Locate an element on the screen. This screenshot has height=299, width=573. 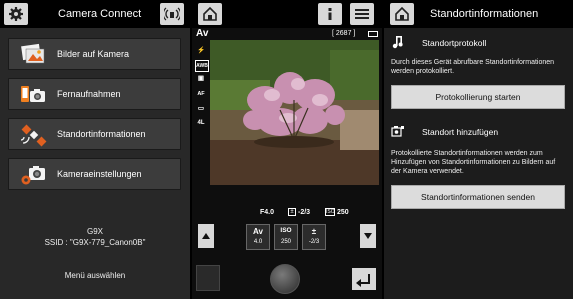
iso-icon: ISO is located at coordinates (330, 212).